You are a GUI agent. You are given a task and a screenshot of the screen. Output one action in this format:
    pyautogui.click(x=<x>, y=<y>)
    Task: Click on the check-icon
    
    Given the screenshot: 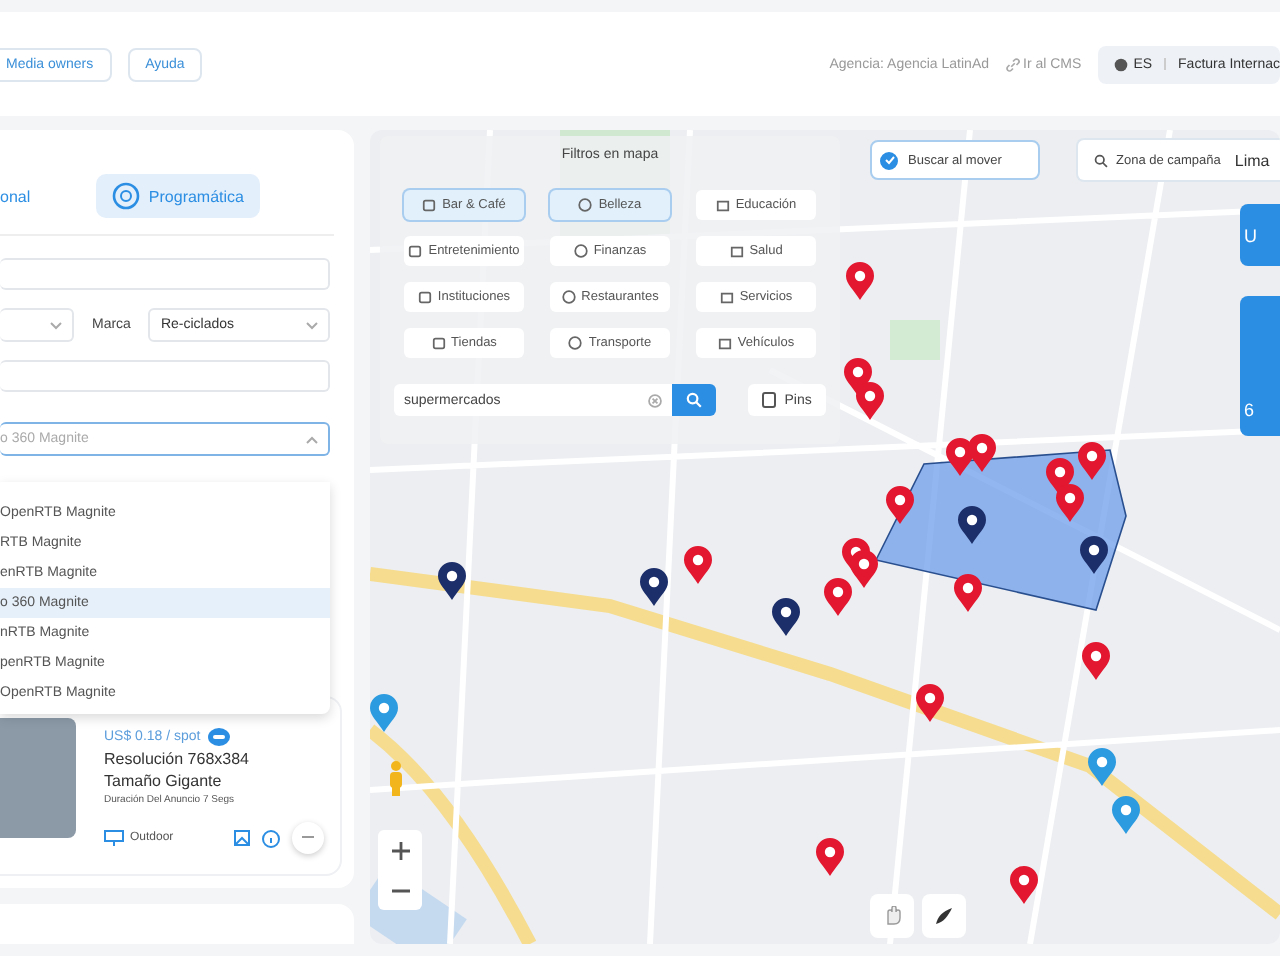 What is the action you would take?
    pyautogui.click(x=889, y=160)
    